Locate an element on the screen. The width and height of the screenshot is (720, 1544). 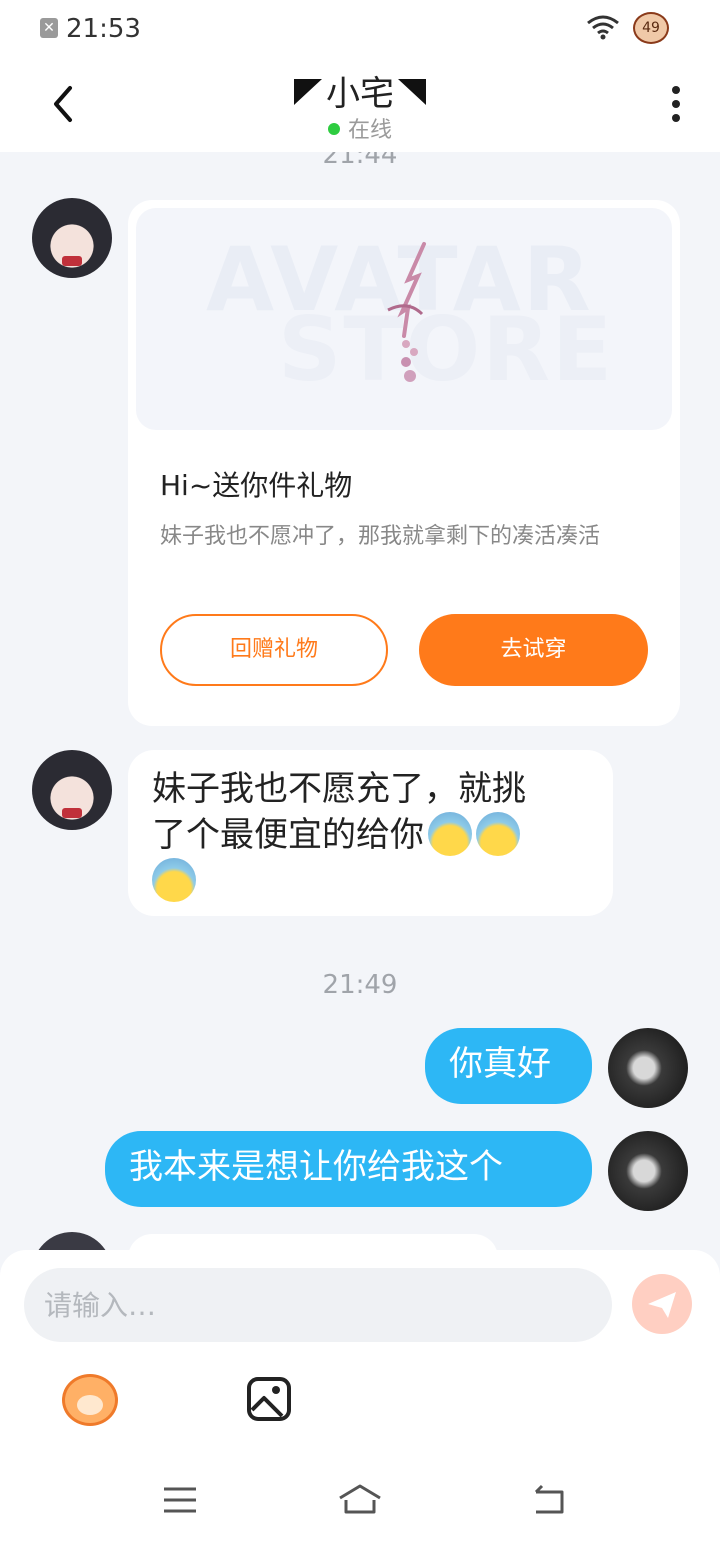
home-icon is located at coordinates (360, 1500).